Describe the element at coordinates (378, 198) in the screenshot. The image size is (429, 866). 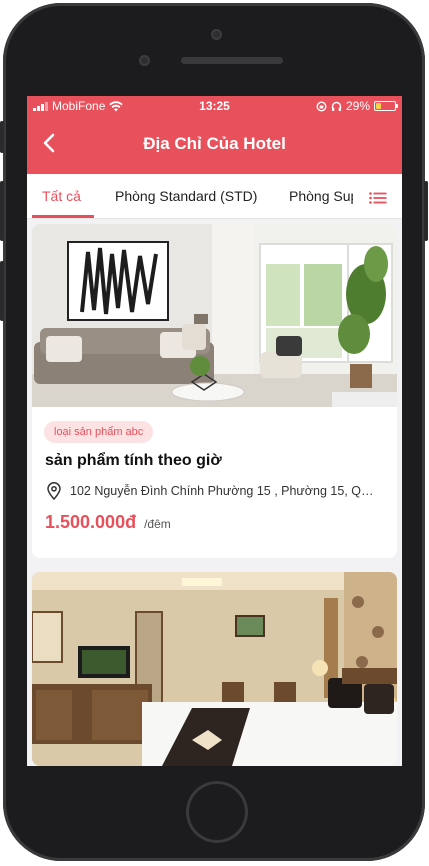
I see `list-icon` at that location.